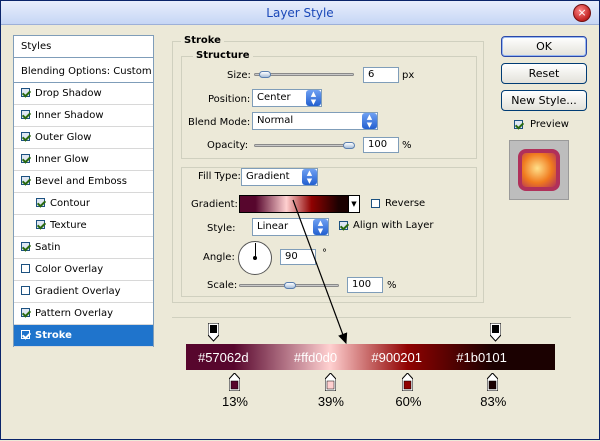 This screenshot has width=600, height=441. I want to click on scale-input: 100, so click(365, 285).